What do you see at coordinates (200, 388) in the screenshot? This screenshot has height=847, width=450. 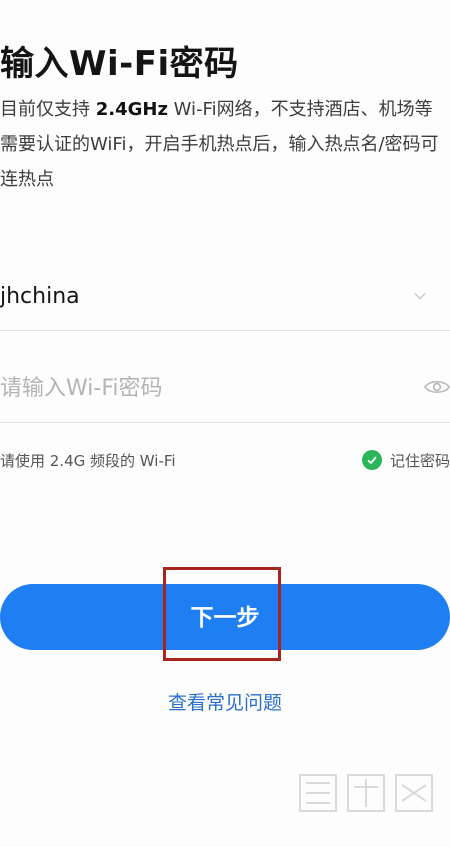 I see `password-input` at bounding box center [200, 388].